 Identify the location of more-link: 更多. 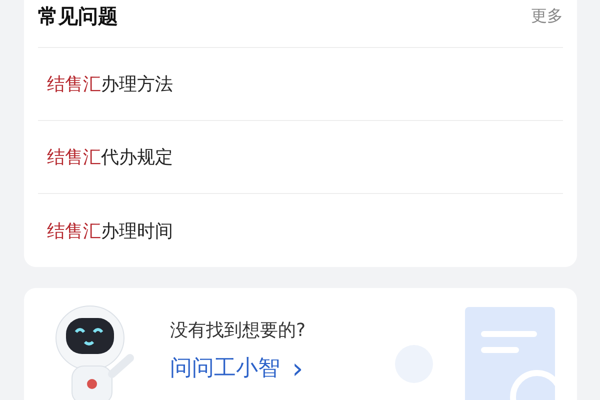
(547, 16).